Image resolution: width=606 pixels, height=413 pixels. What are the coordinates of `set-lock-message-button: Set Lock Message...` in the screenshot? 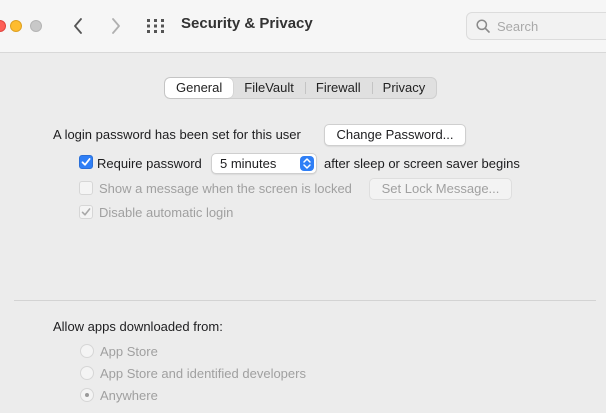 It's located at (440, 189).